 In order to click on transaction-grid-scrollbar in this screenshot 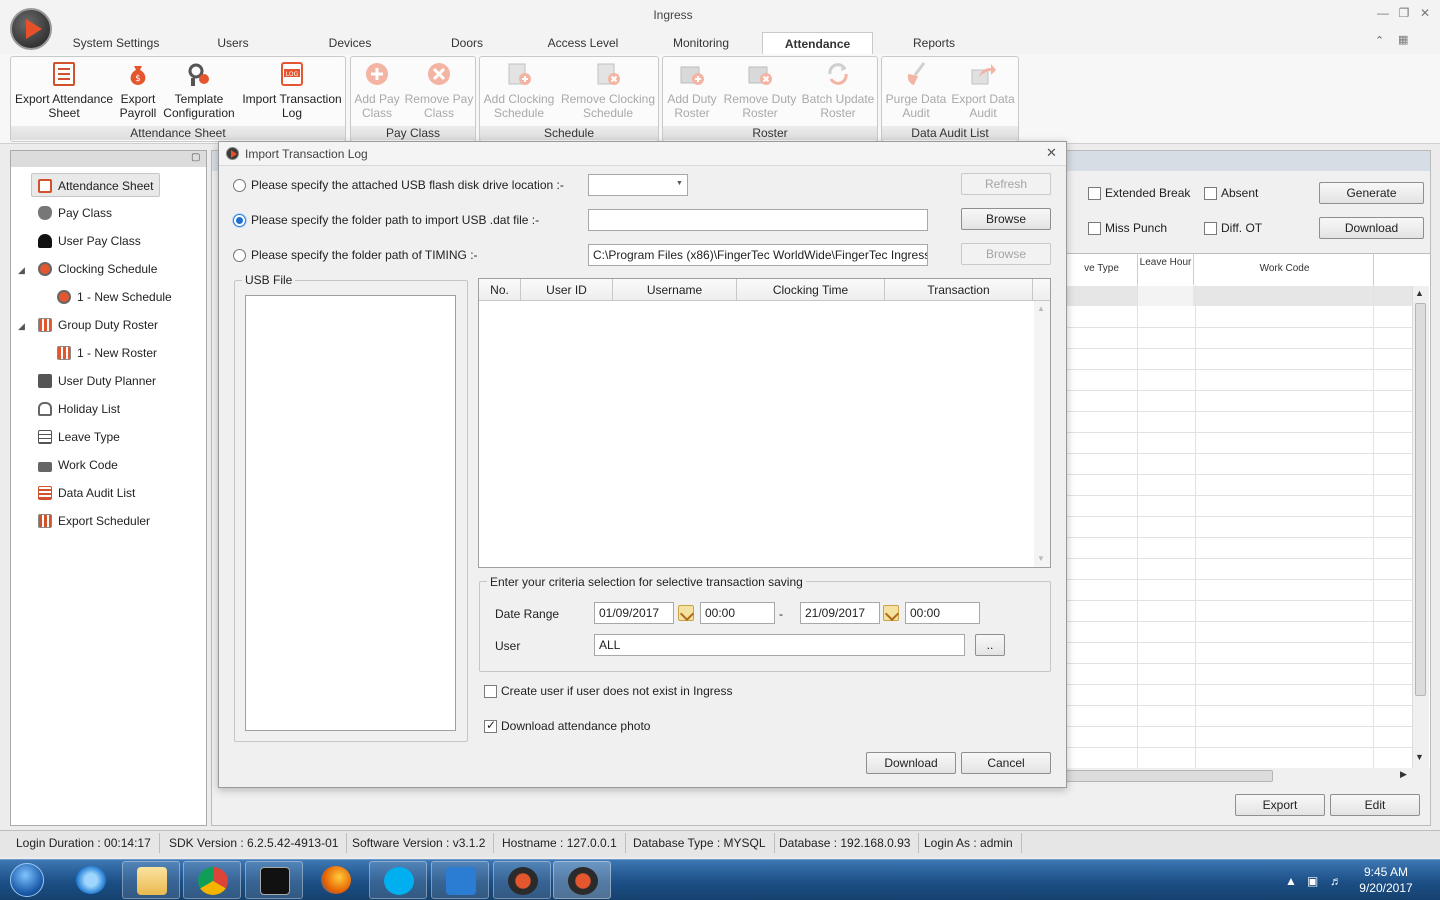, I will do `click(1042, 434)`.